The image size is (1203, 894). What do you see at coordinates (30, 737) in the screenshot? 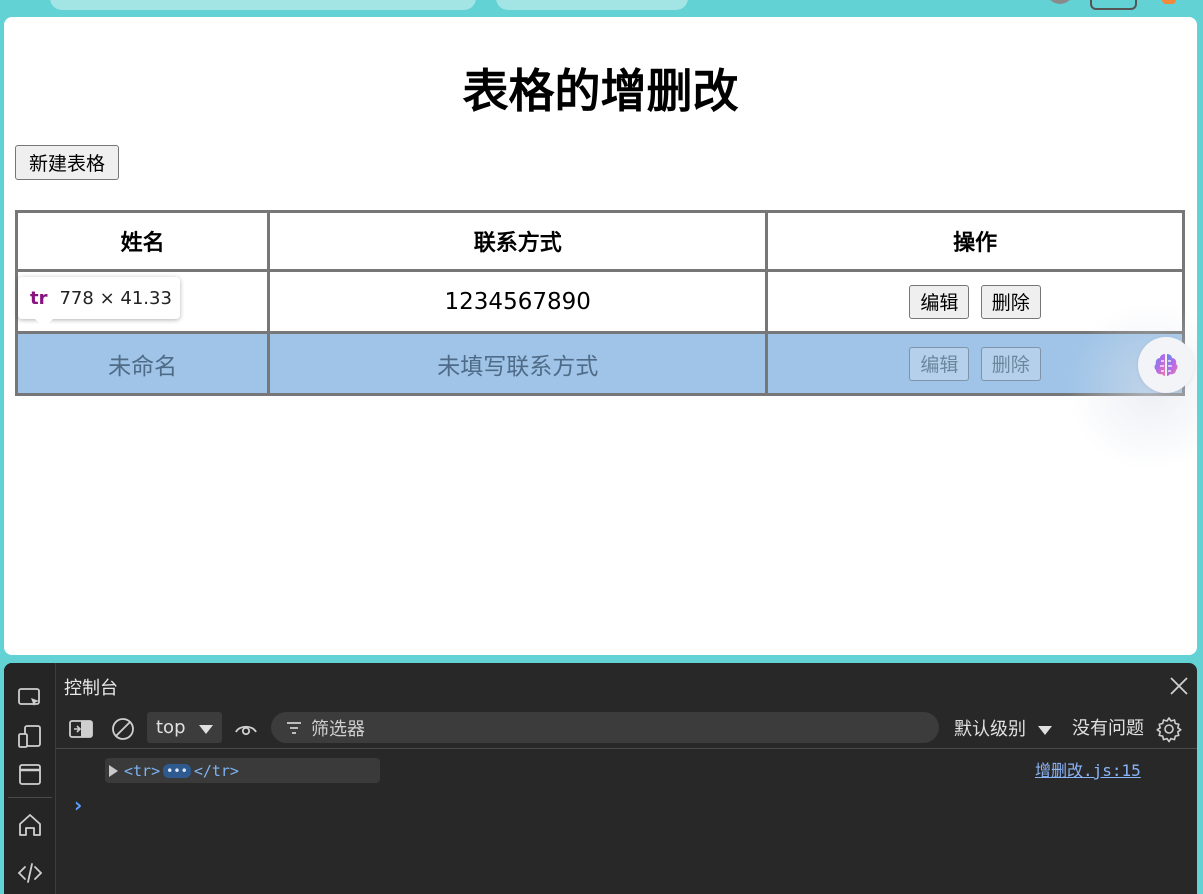
I see `device-toolbar-icon` at bounding box center [30, 737].